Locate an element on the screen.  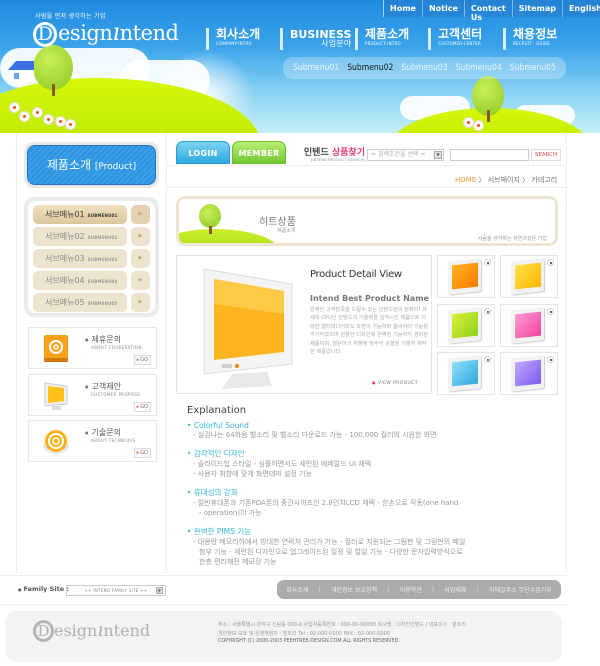
submenu-05: Submenu05 is located at coordinates (533, 68).